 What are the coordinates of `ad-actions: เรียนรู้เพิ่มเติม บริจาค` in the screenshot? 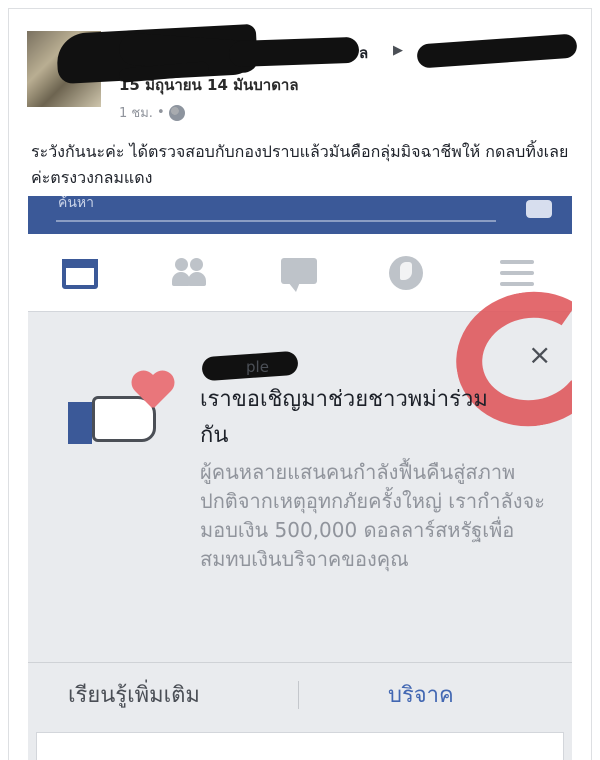 It's located at (300, 695).